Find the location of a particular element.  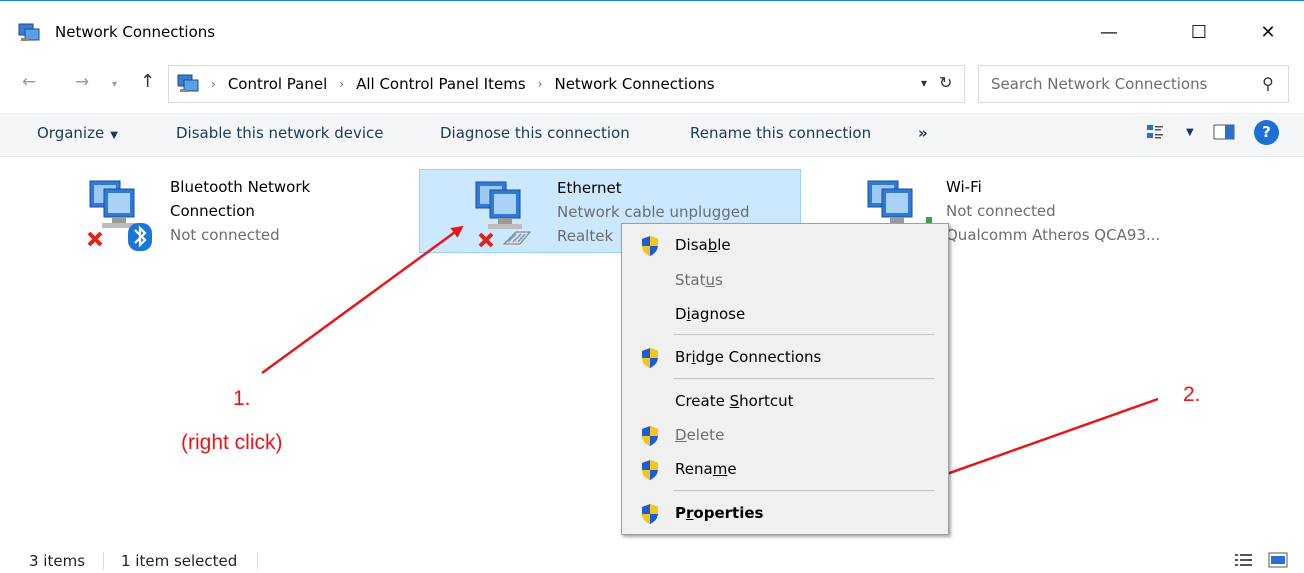

minimize-button: — is located at coordinates (1109, 32).